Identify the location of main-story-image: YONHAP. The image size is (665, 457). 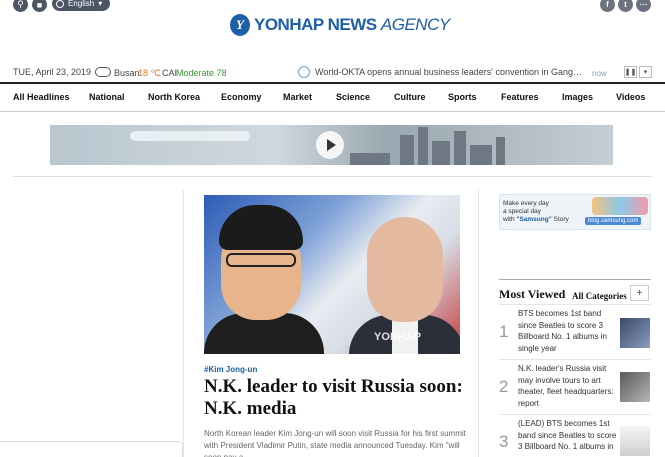
(332, 274).